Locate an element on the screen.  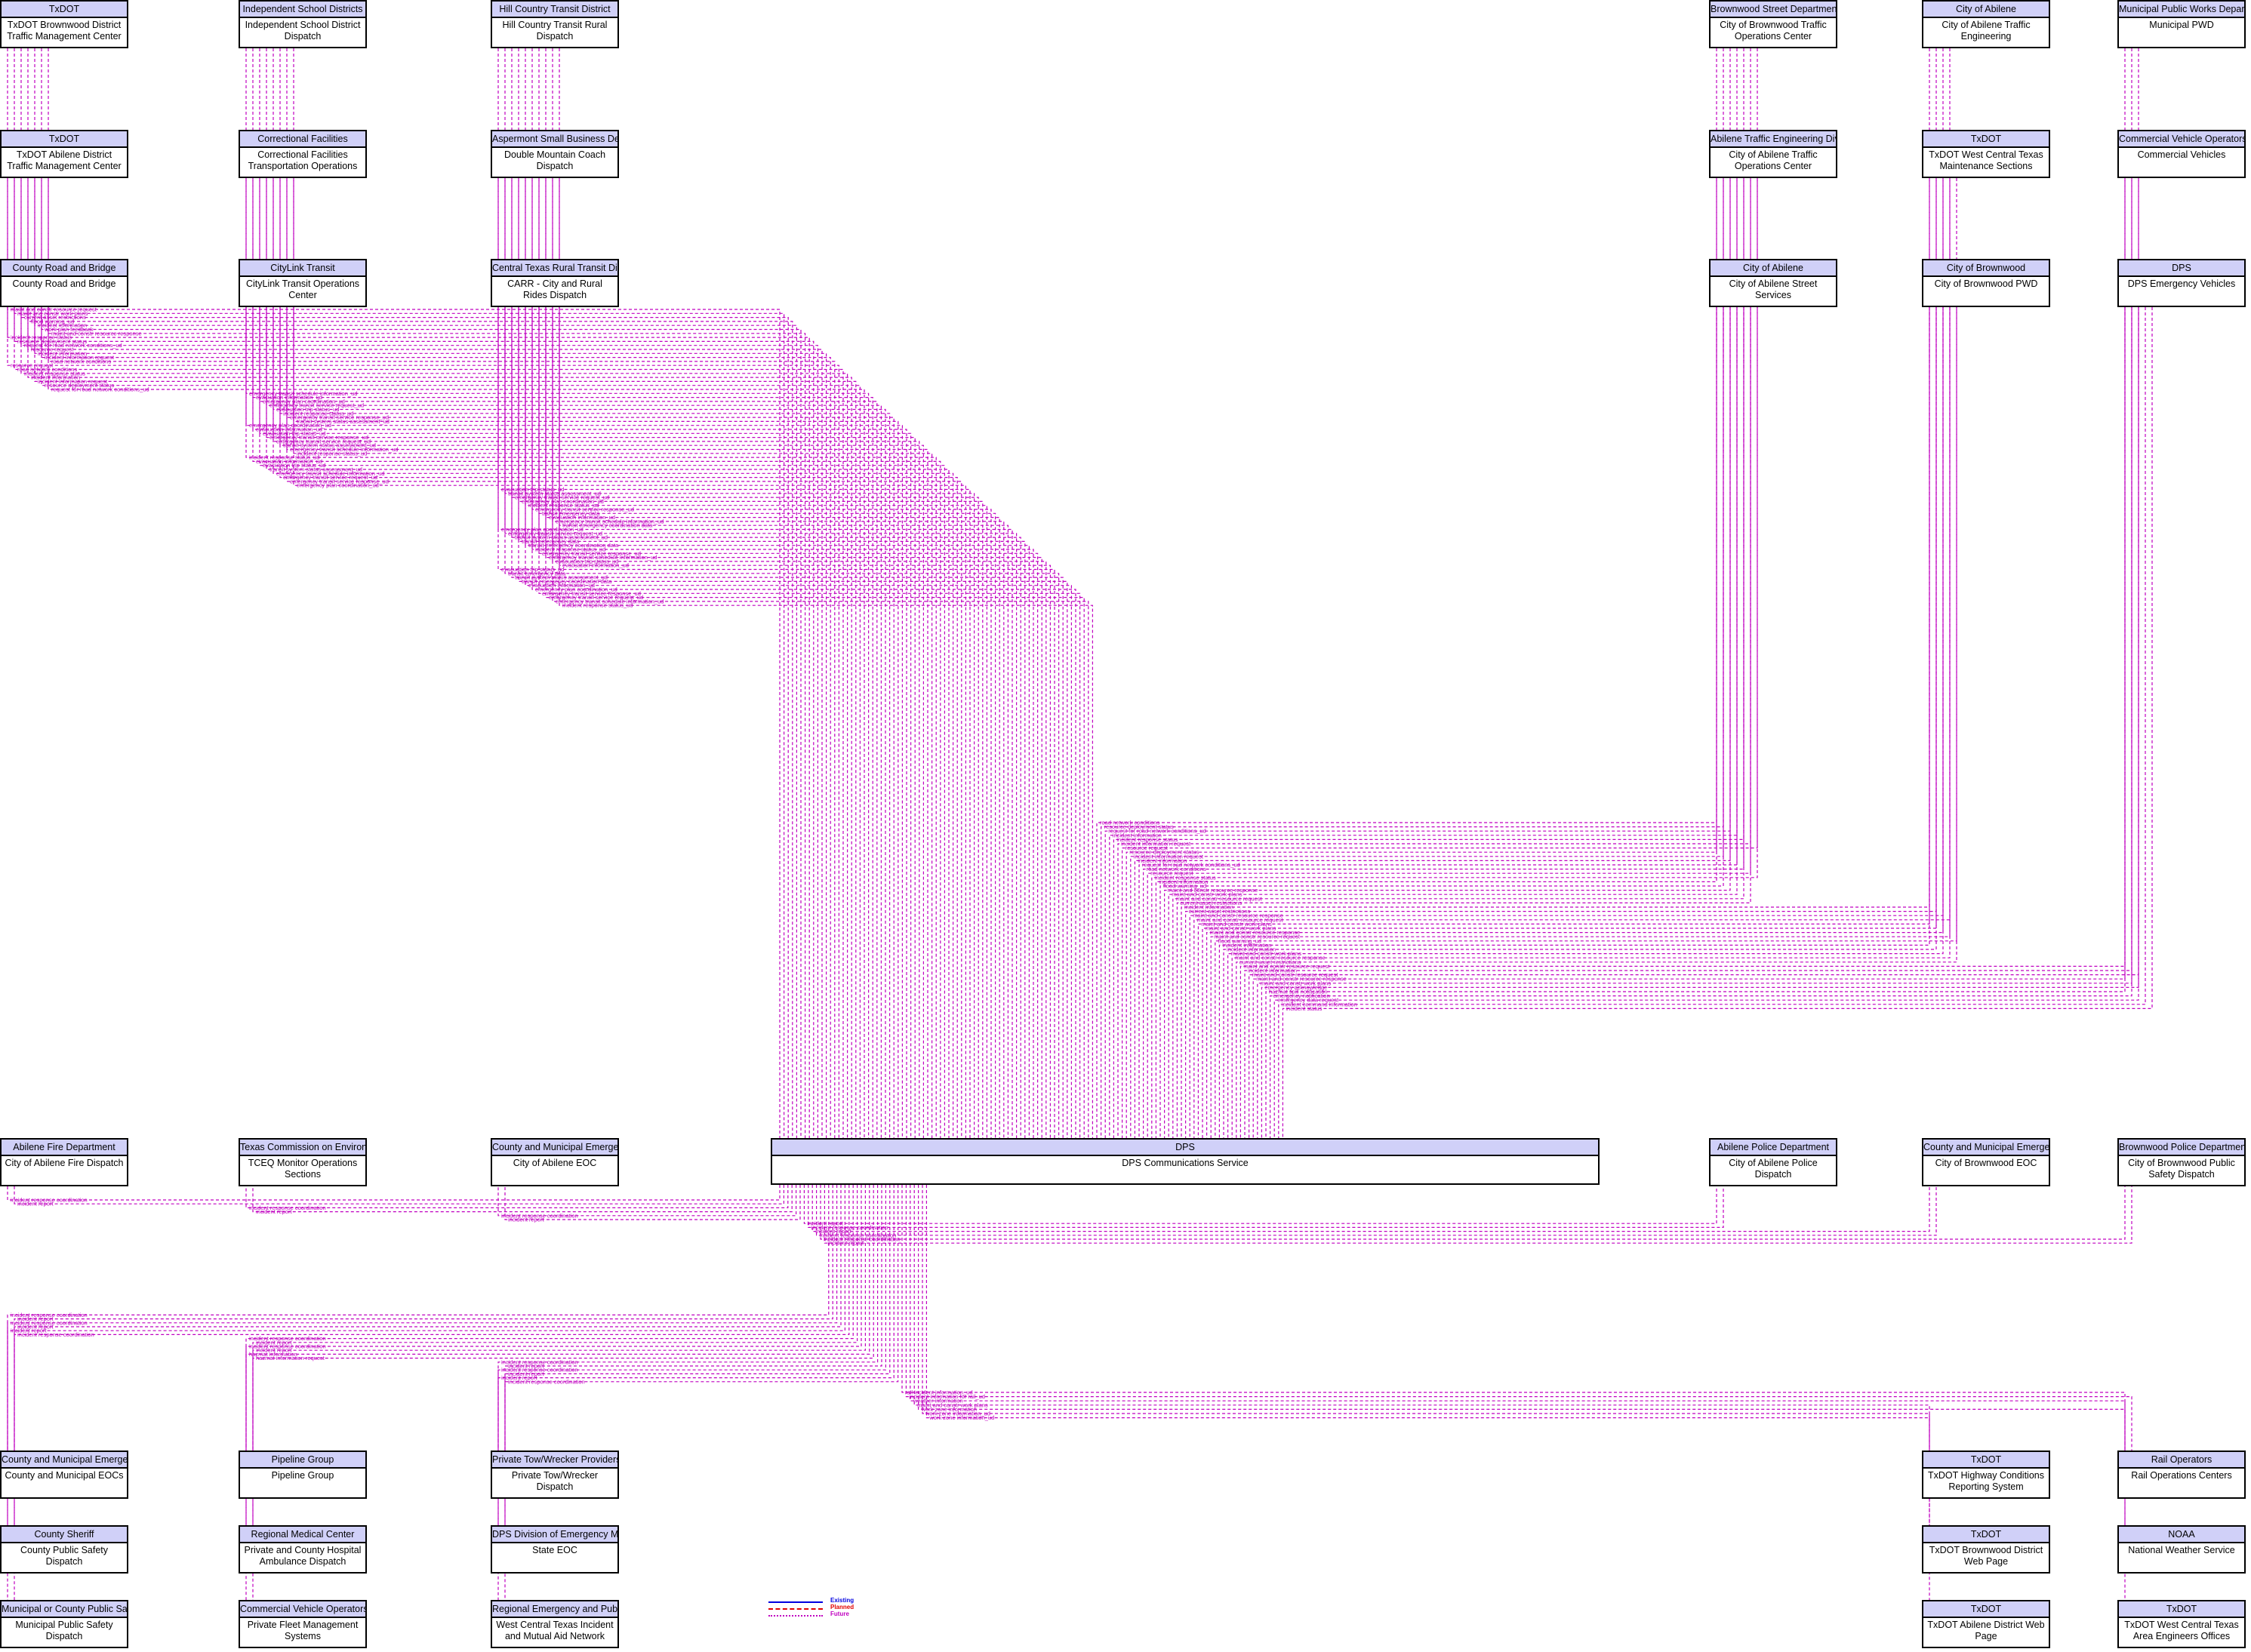
node-name: TCEQ Monitor Operations Sections is located at coordinates (303, 1169).